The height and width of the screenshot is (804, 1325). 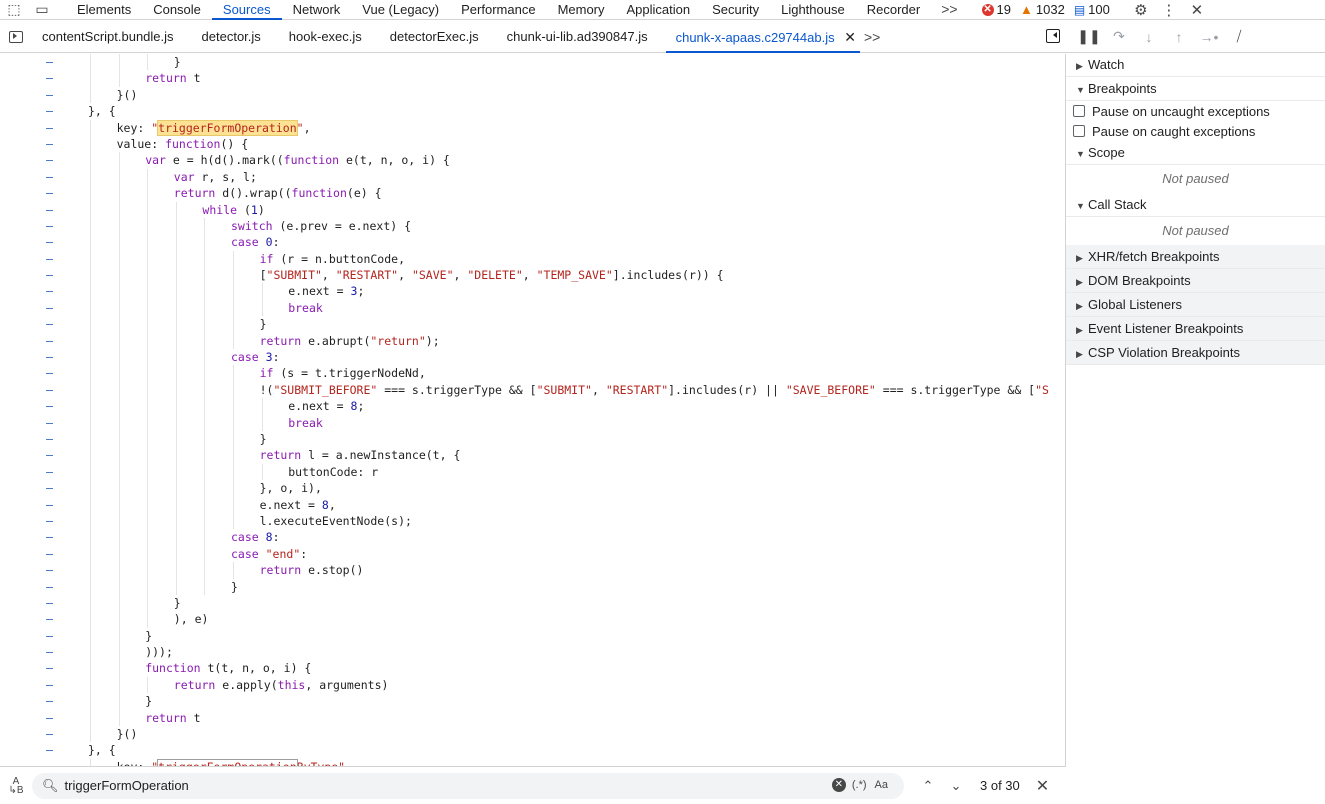 I want to click on tab-sources: Sources, so click(x=246, y=10).